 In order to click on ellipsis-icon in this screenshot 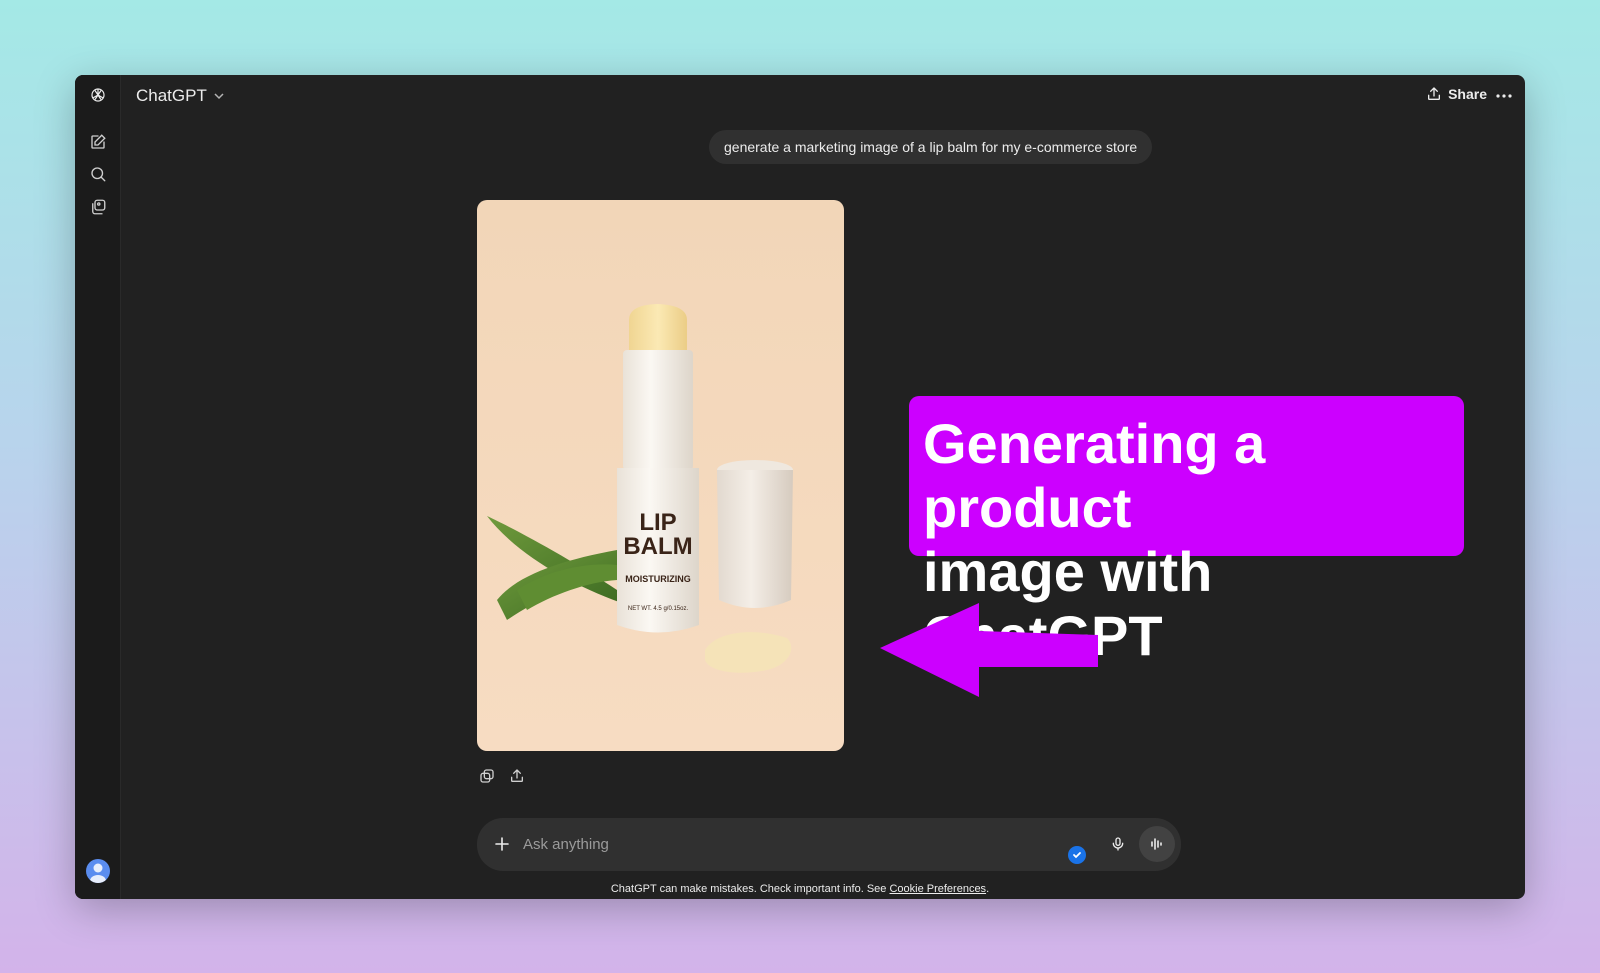, I will do `click(1504, 96)`.